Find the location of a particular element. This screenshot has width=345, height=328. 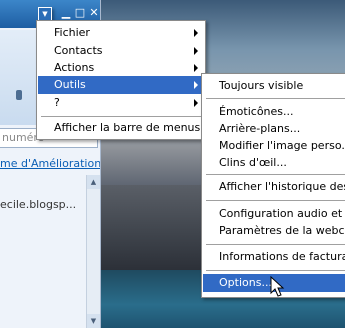

menu-item-actions: Actions is located at coordinates (121, 68).